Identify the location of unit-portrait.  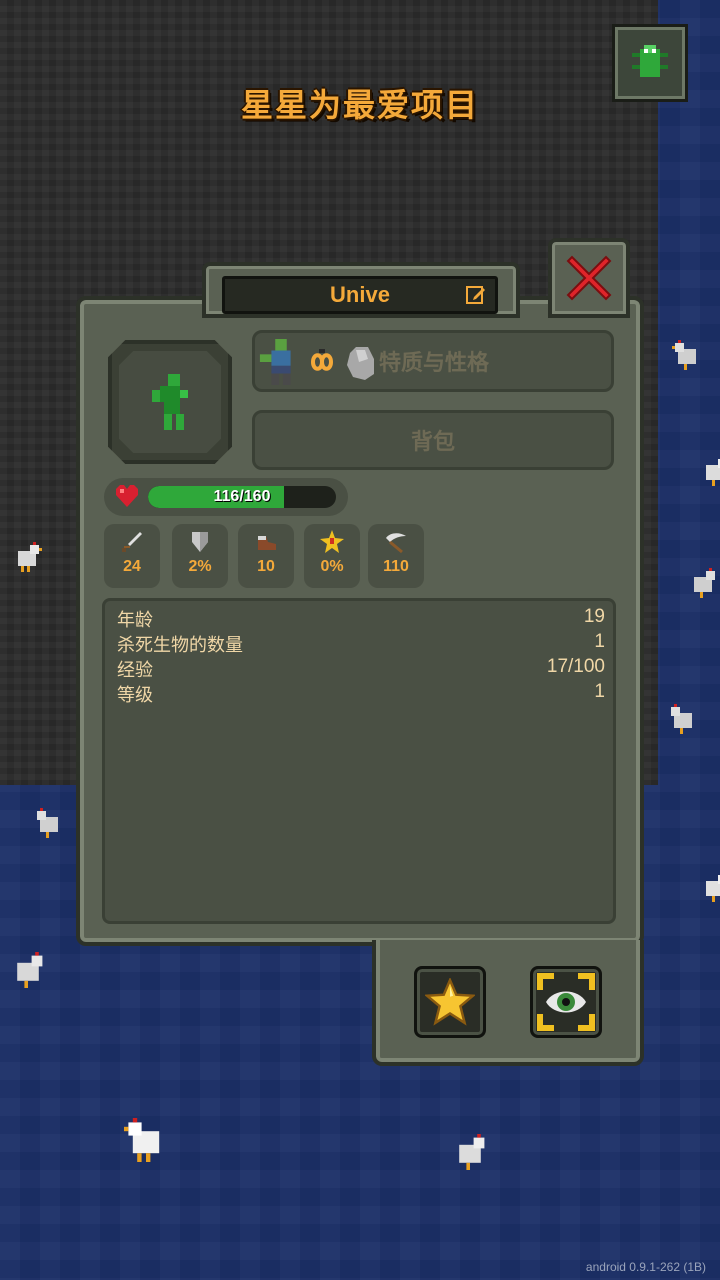
(170, 402).